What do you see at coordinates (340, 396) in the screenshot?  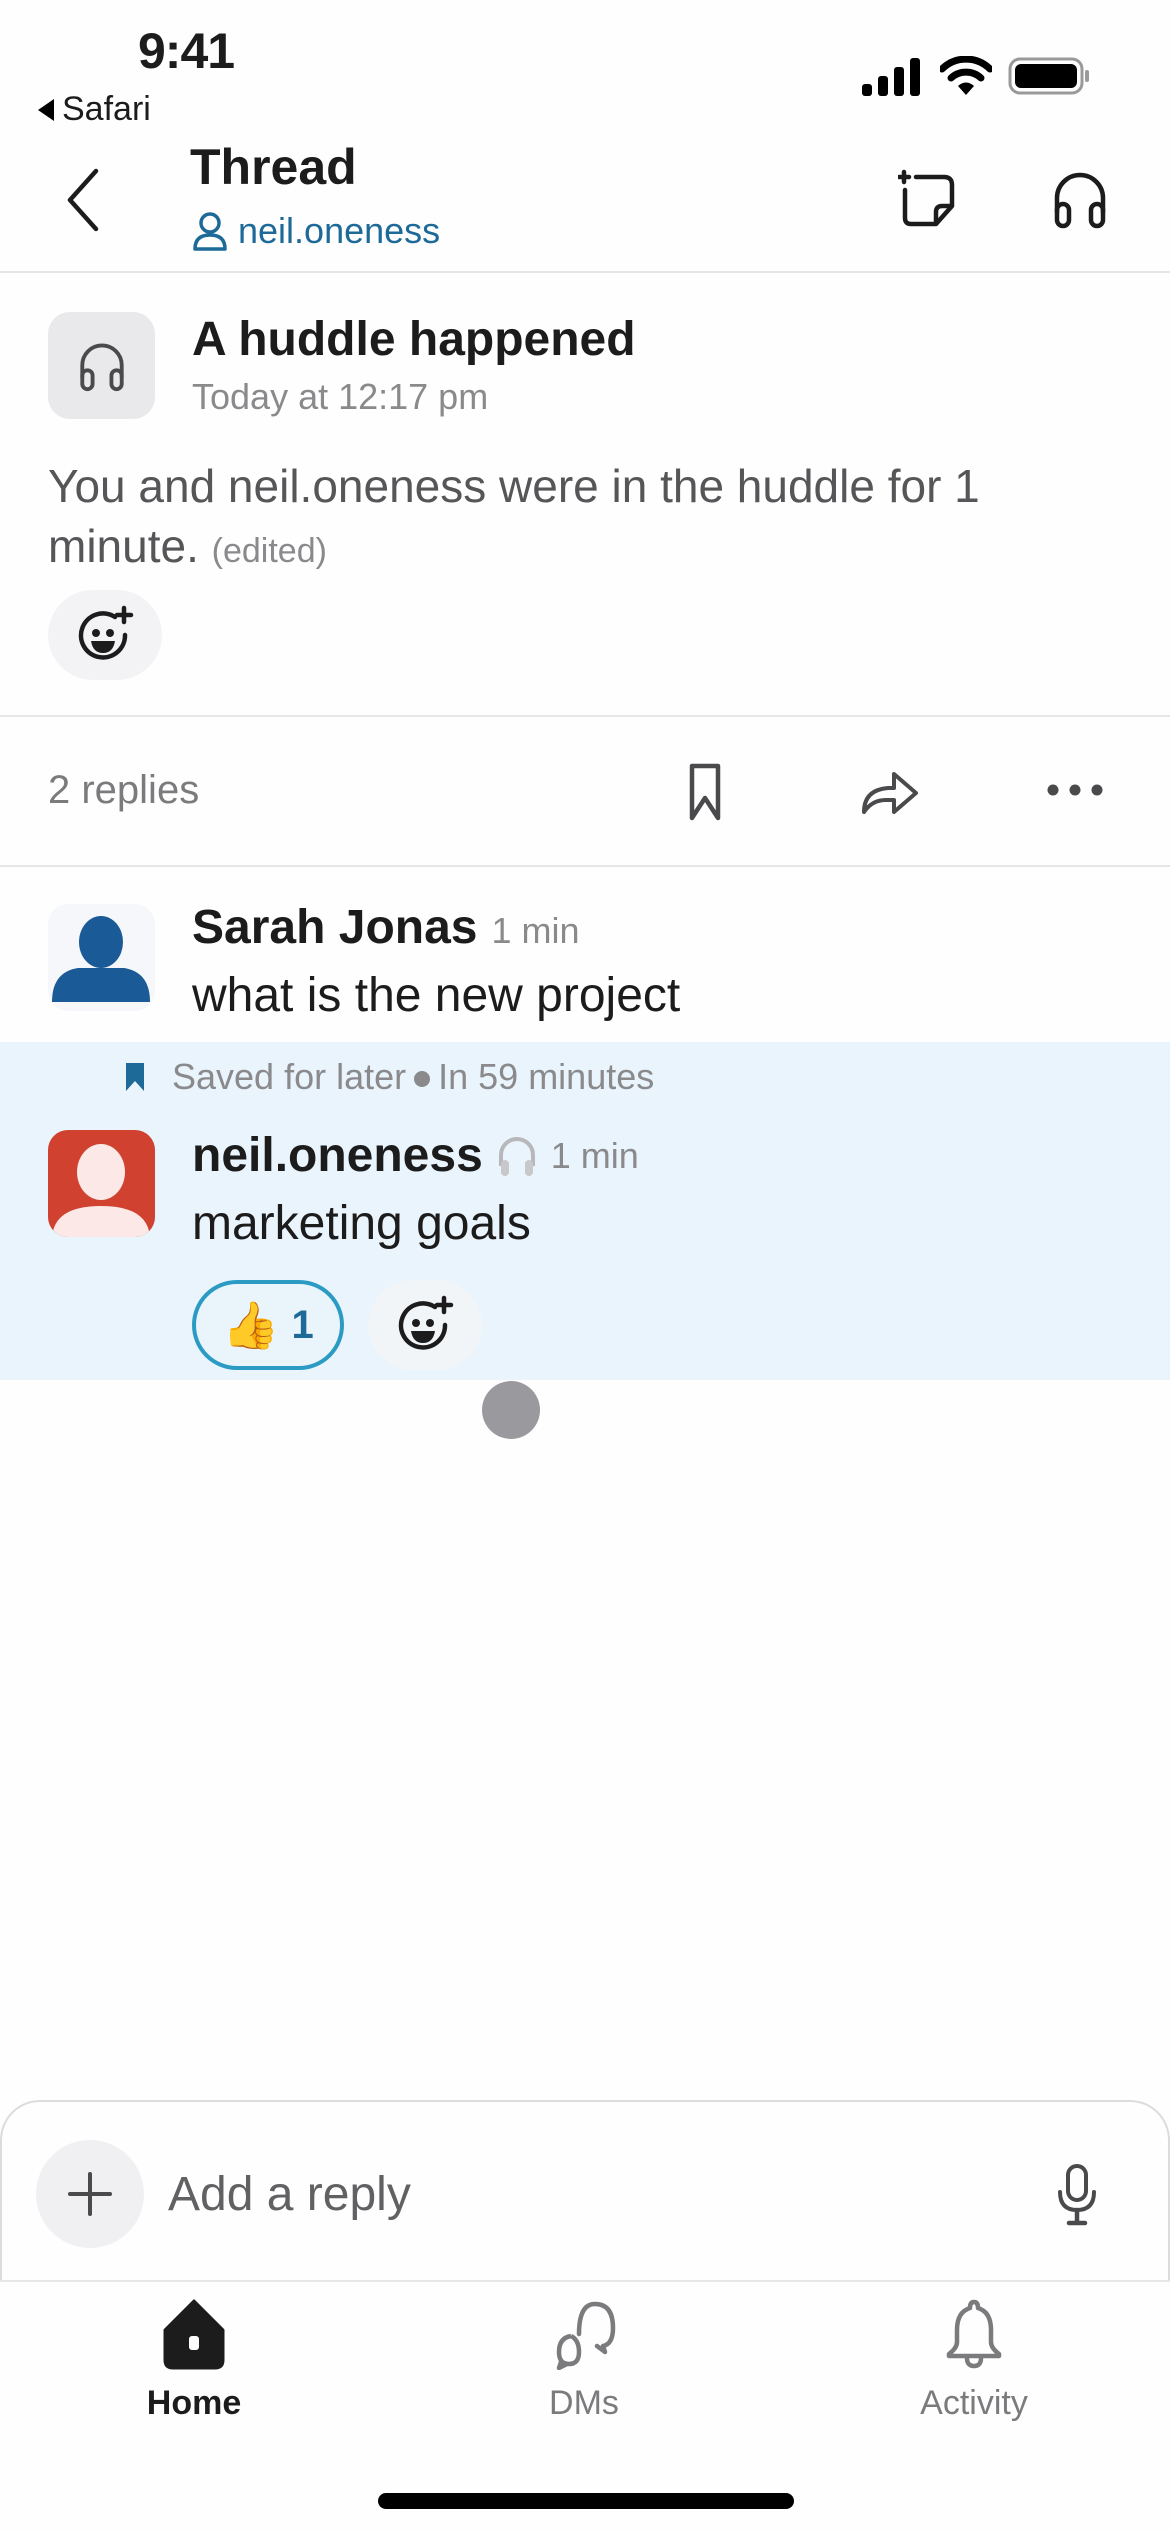 I see `huddle-timestamp: Today at 12:17 pm` at bounding box center [340, 396].